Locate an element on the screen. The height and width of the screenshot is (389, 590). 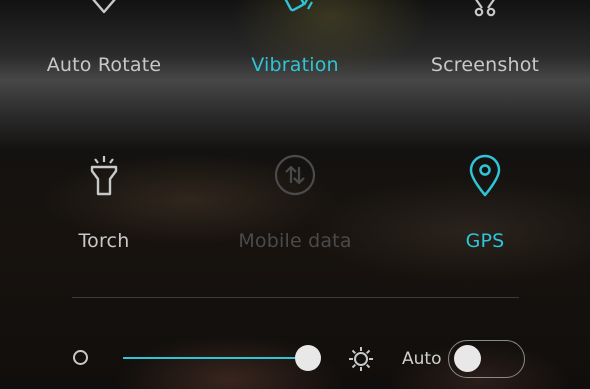
divider is located at coordinates (295, 297).